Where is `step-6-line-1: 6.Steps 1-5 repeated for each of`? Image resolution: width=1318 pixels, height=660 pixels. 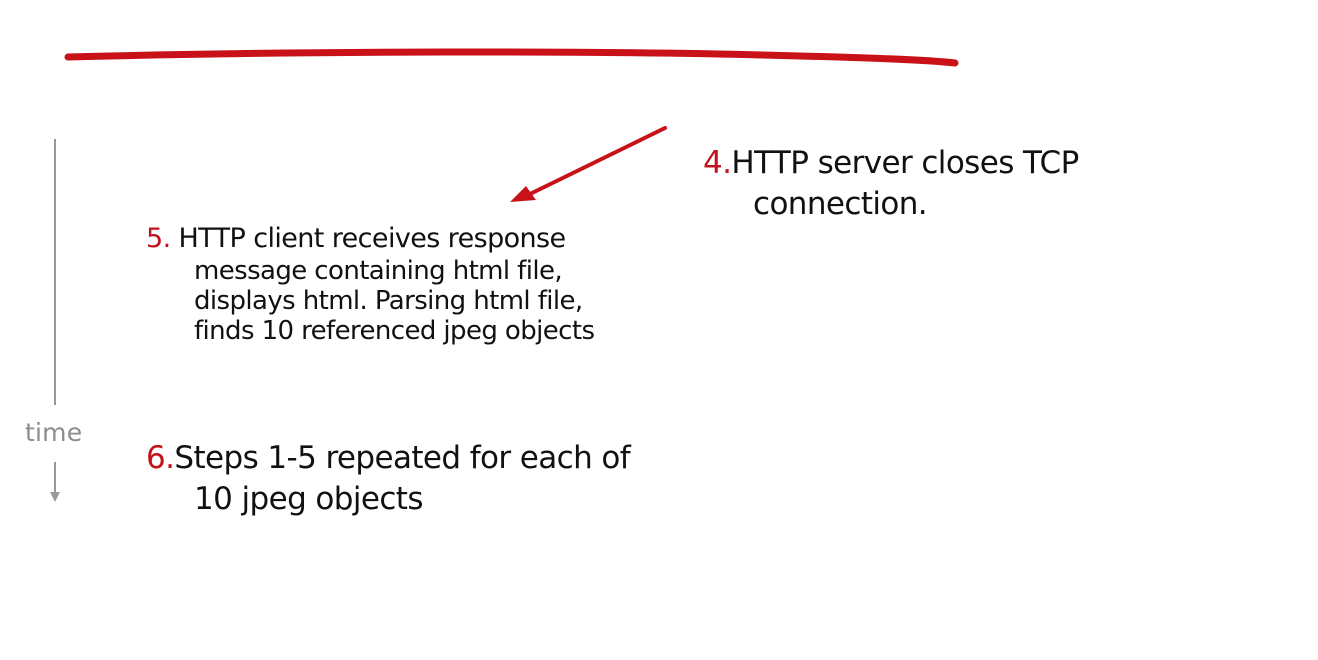
step-6-line-1: 6.Steps 1-5 repeated for each of is located at coordinates (388, 458).